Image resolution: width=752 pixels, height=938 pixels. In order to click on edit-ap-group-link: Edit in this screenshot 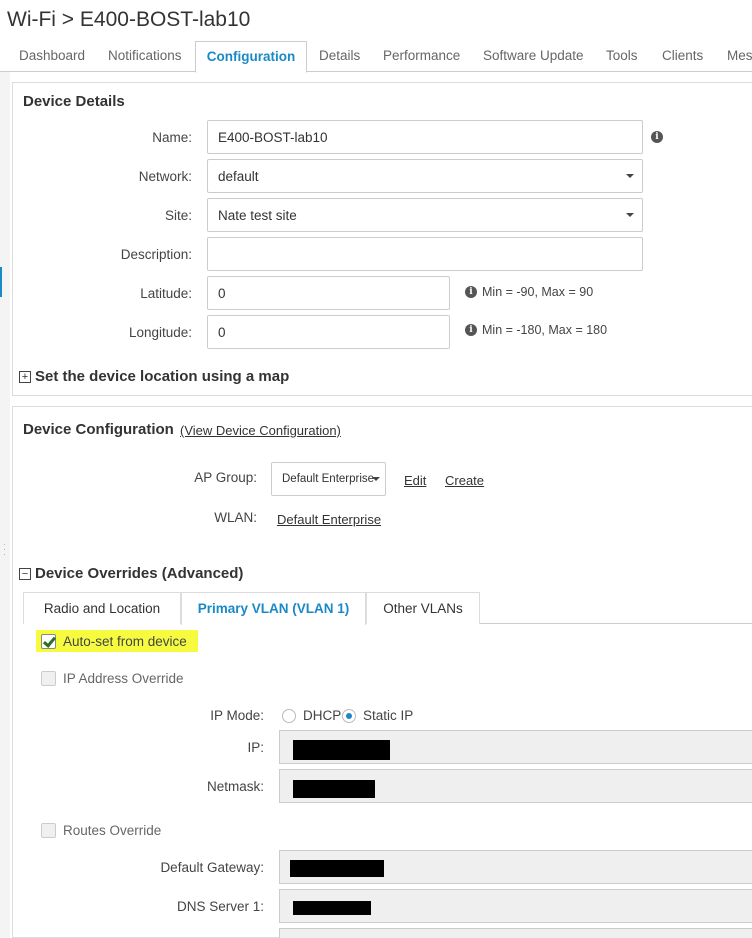, I will do `click(415, 480)`.